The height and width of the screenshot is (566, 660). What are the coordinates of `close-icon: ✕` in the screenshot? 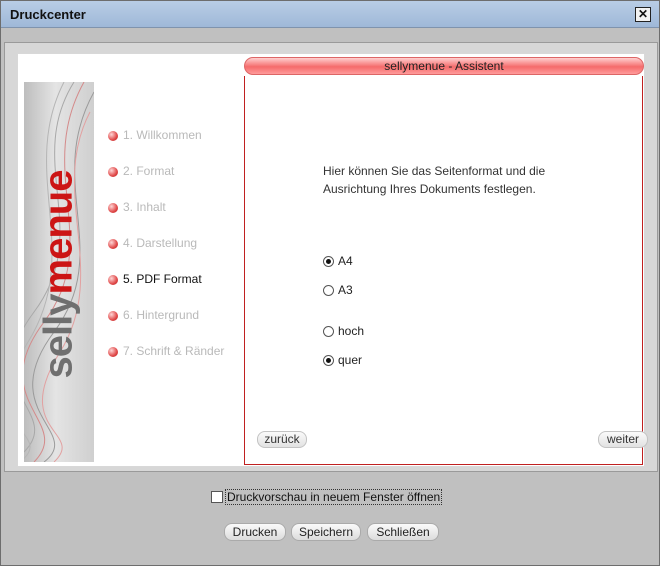 It's located at (643, 14).